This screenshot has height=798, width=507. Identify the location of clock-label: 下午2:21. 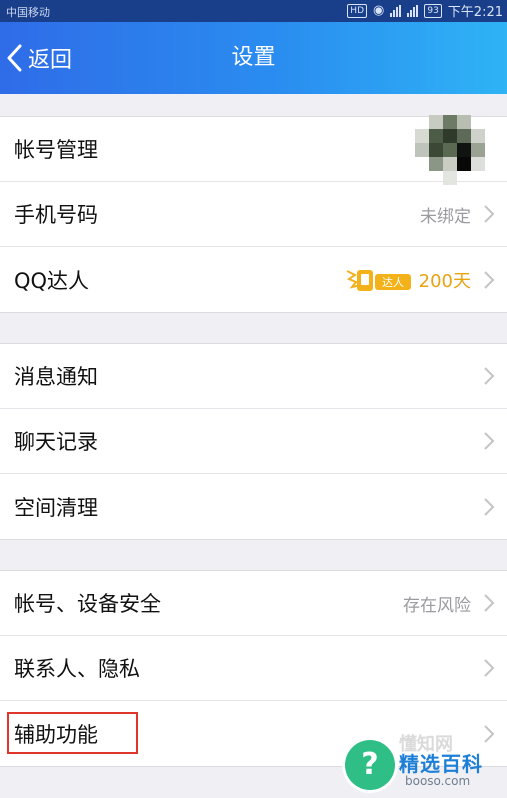
(475, 12).